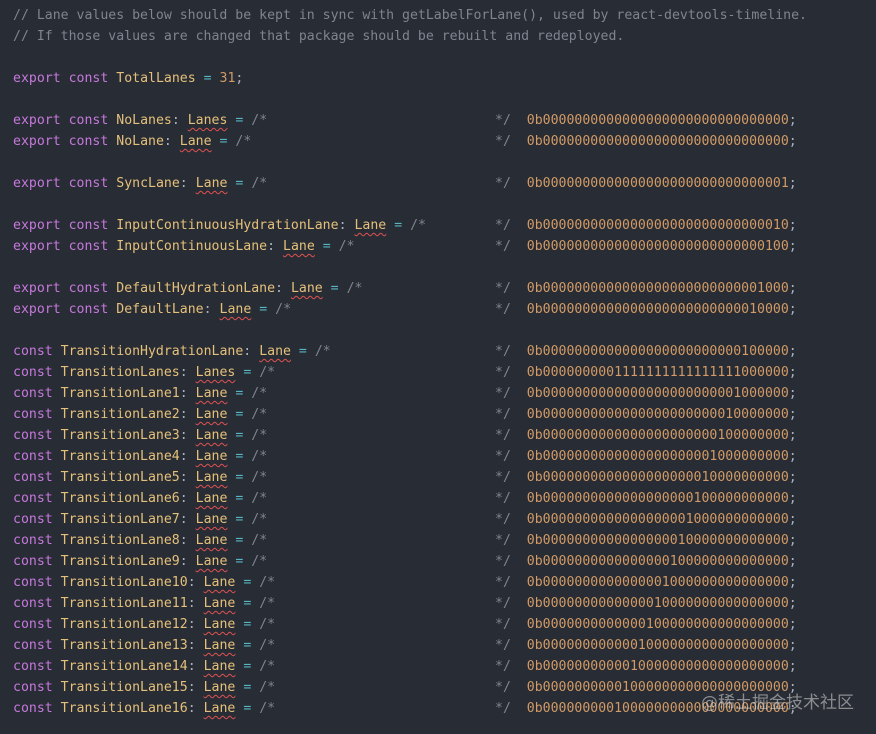 Image resolution: width=876 pixels, height=734 pixels. I want to click on constant-name: TotalLanes, so click(156, 78).